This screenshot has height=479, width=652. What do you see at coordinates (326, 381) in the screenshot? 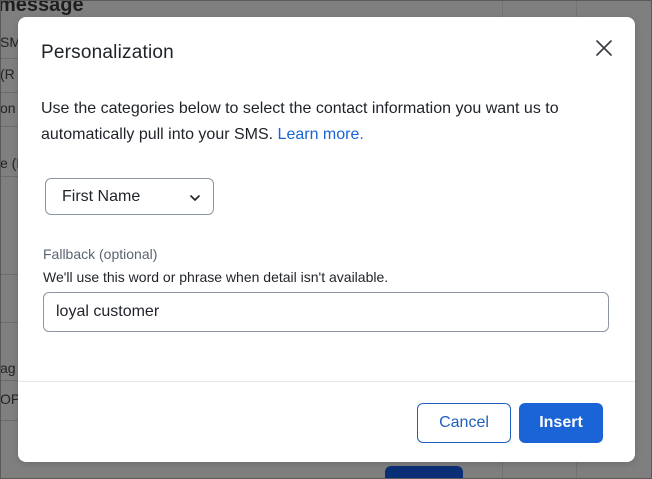
I see `footer-divider` at bounding box center [326, 381].